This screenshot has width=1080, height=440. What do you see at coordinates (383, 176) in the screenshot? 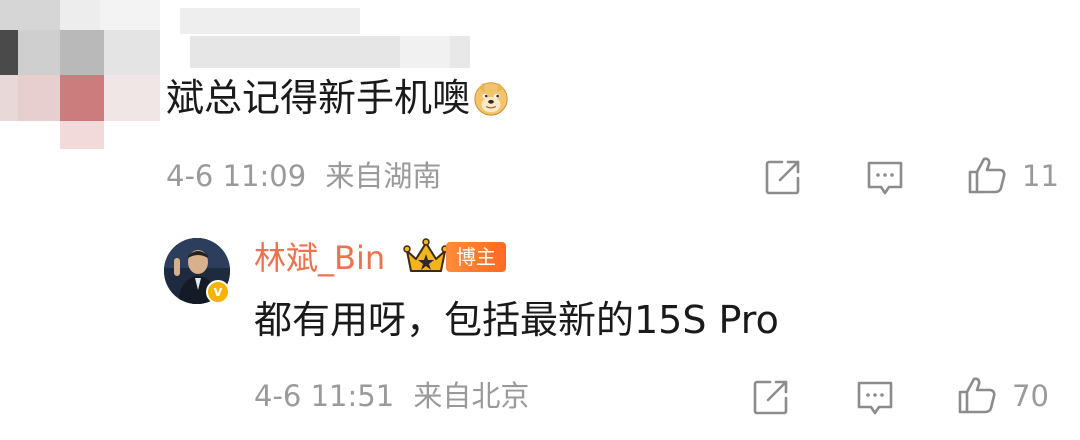
I see `comment-location: 来自湖南` at bounding box center [383, 176].